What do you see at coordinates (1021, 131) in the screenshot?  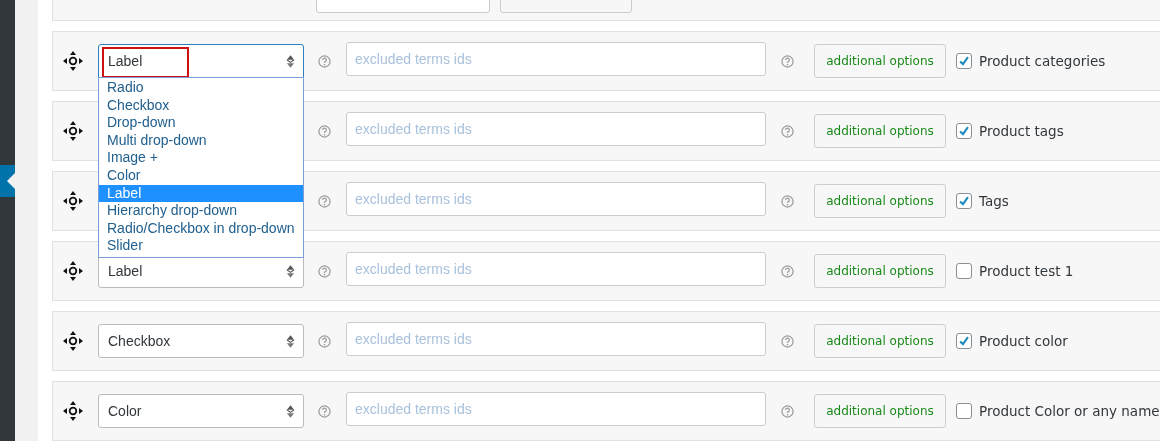 I see `taxonomy-label: Product tags` at bounding box center [1021, 131].